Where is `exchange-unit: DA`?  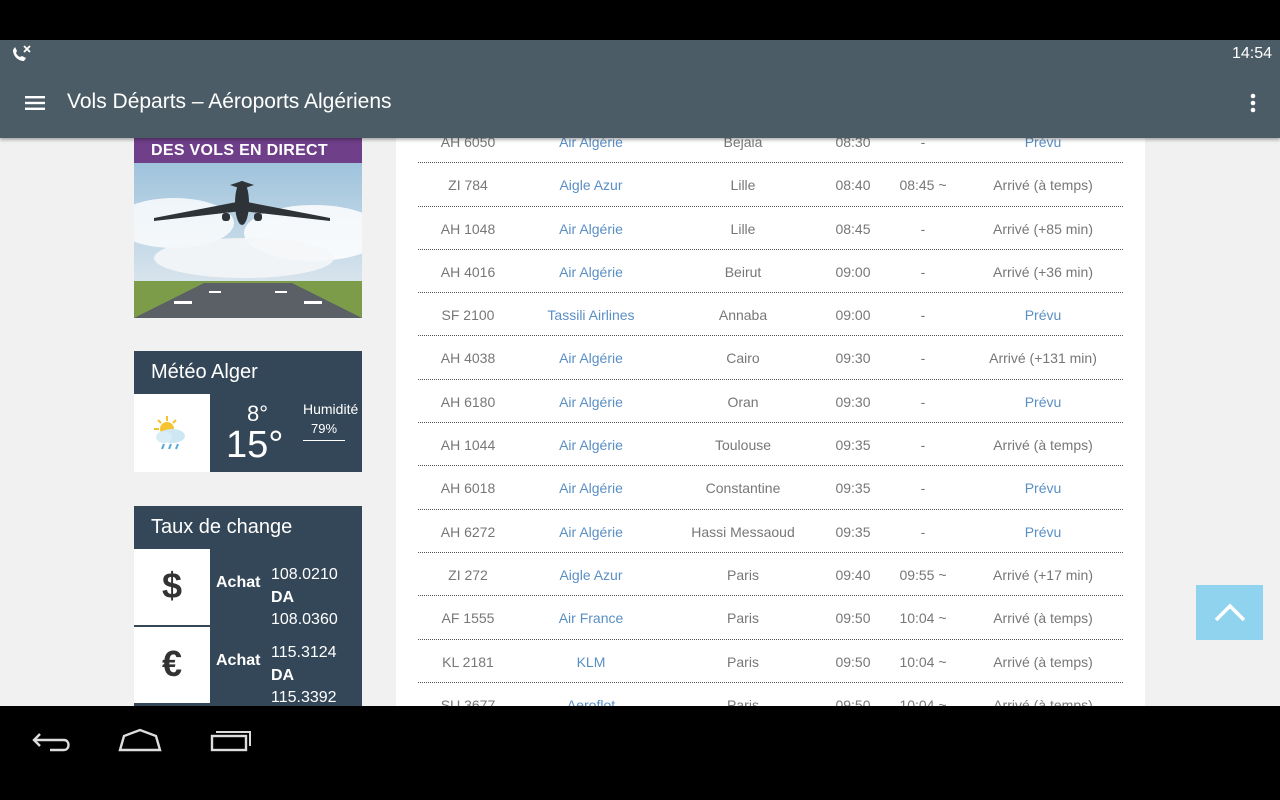 exchange-unit: DA is located at coordinates (283, 675).